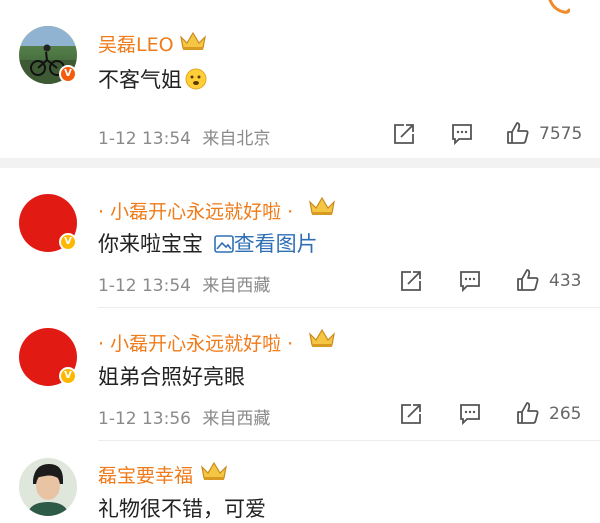 The height and width of the screenshot is (523, 600). I want to click on like-count: 265, so click(565, 414).